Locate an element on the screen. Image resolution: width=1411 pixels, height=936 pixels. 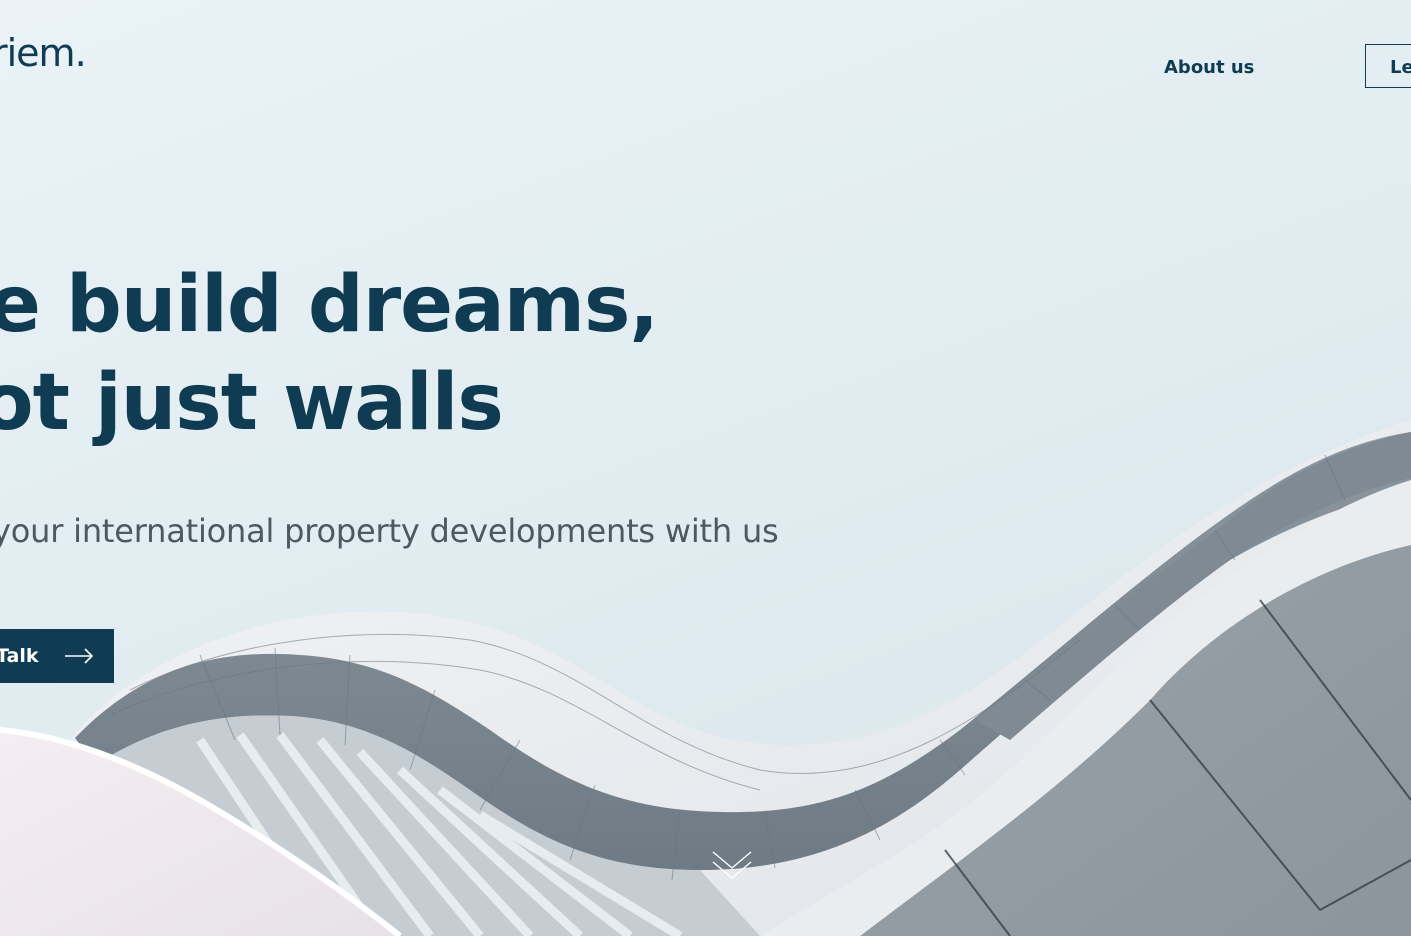
hero-title-line-2: ot just walls is located at coordinates (252, 403).